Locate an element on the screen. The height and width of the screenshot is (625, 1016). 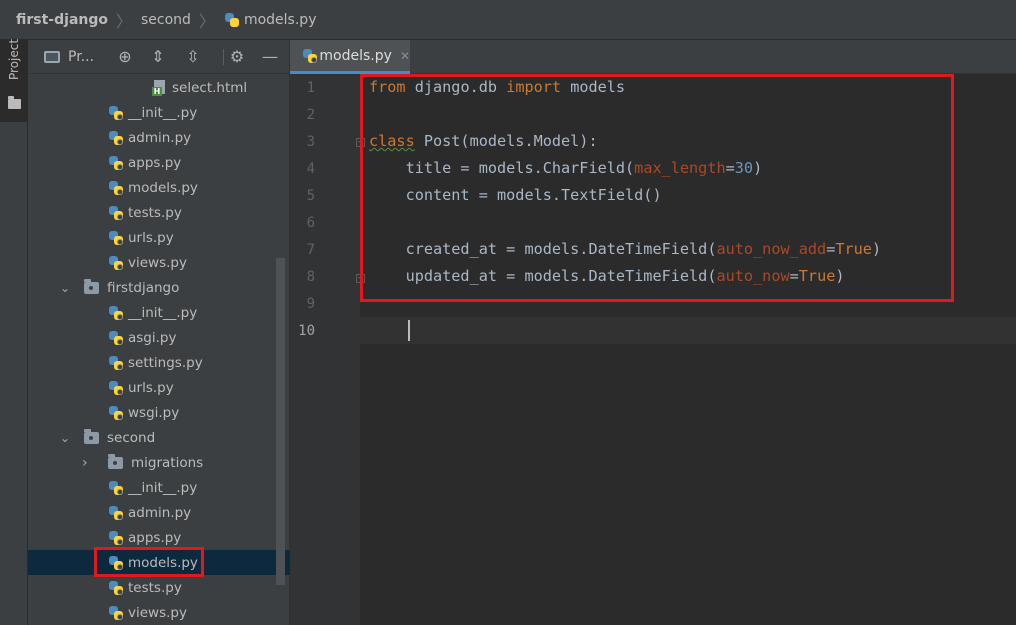
line-number-gutter: 1 2 3 4 5 6 7 8 9 10 − − is located at coordinates (327, 349).